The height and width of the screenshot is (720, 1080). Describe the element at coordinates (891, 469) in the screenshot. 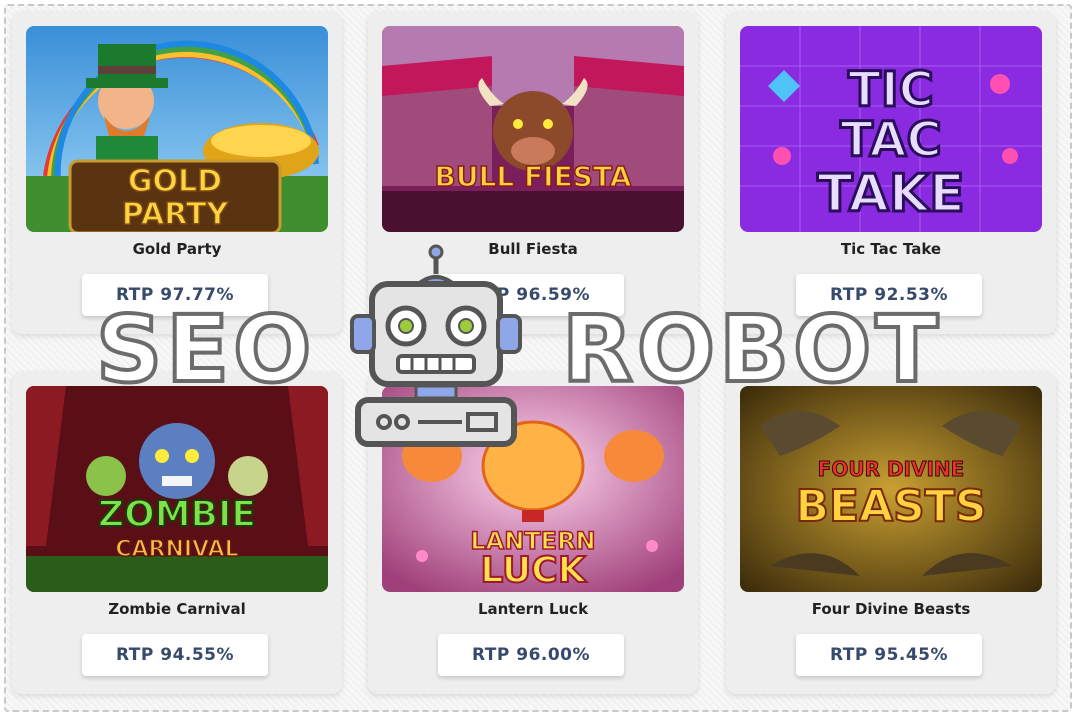

I see `svg-text: FOUR DIVINE` at that location.